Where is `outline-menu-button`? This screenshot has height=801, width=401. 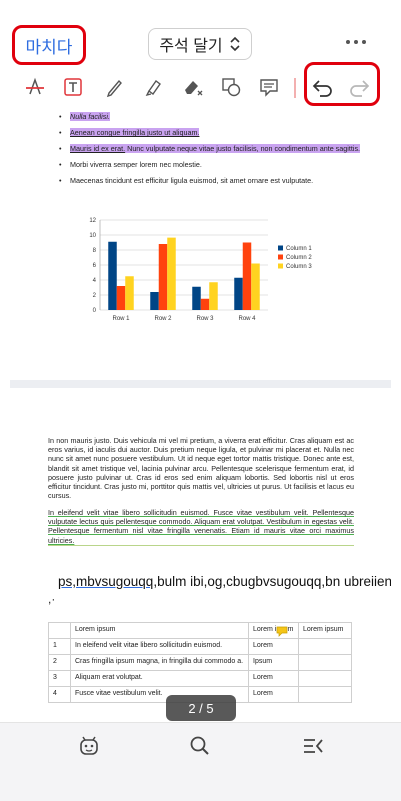
outline-menu-button is located at coordinates (313, 746).